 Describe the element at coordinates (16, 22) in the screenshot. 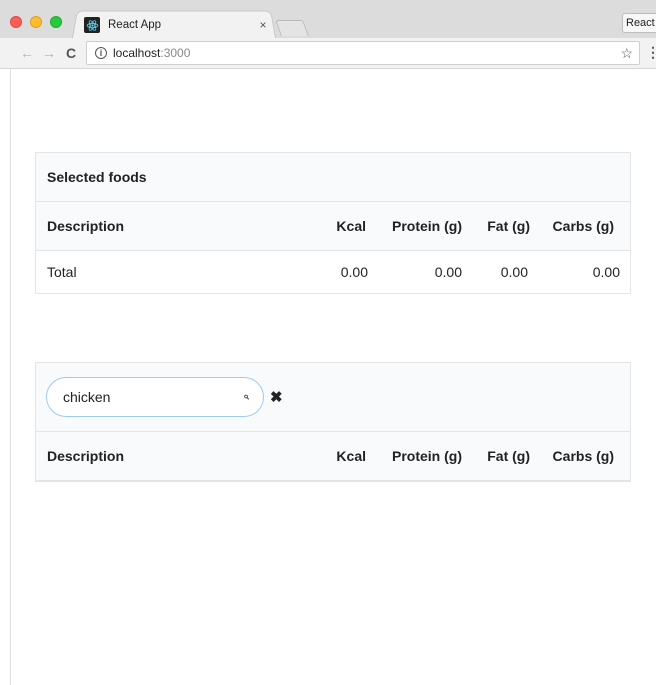

I see `close-window-button` at that location.